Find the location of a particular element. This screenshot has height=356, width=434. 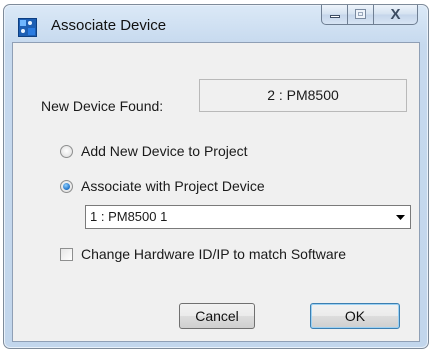

ok-button: OK is located at coordinates (355, 316).